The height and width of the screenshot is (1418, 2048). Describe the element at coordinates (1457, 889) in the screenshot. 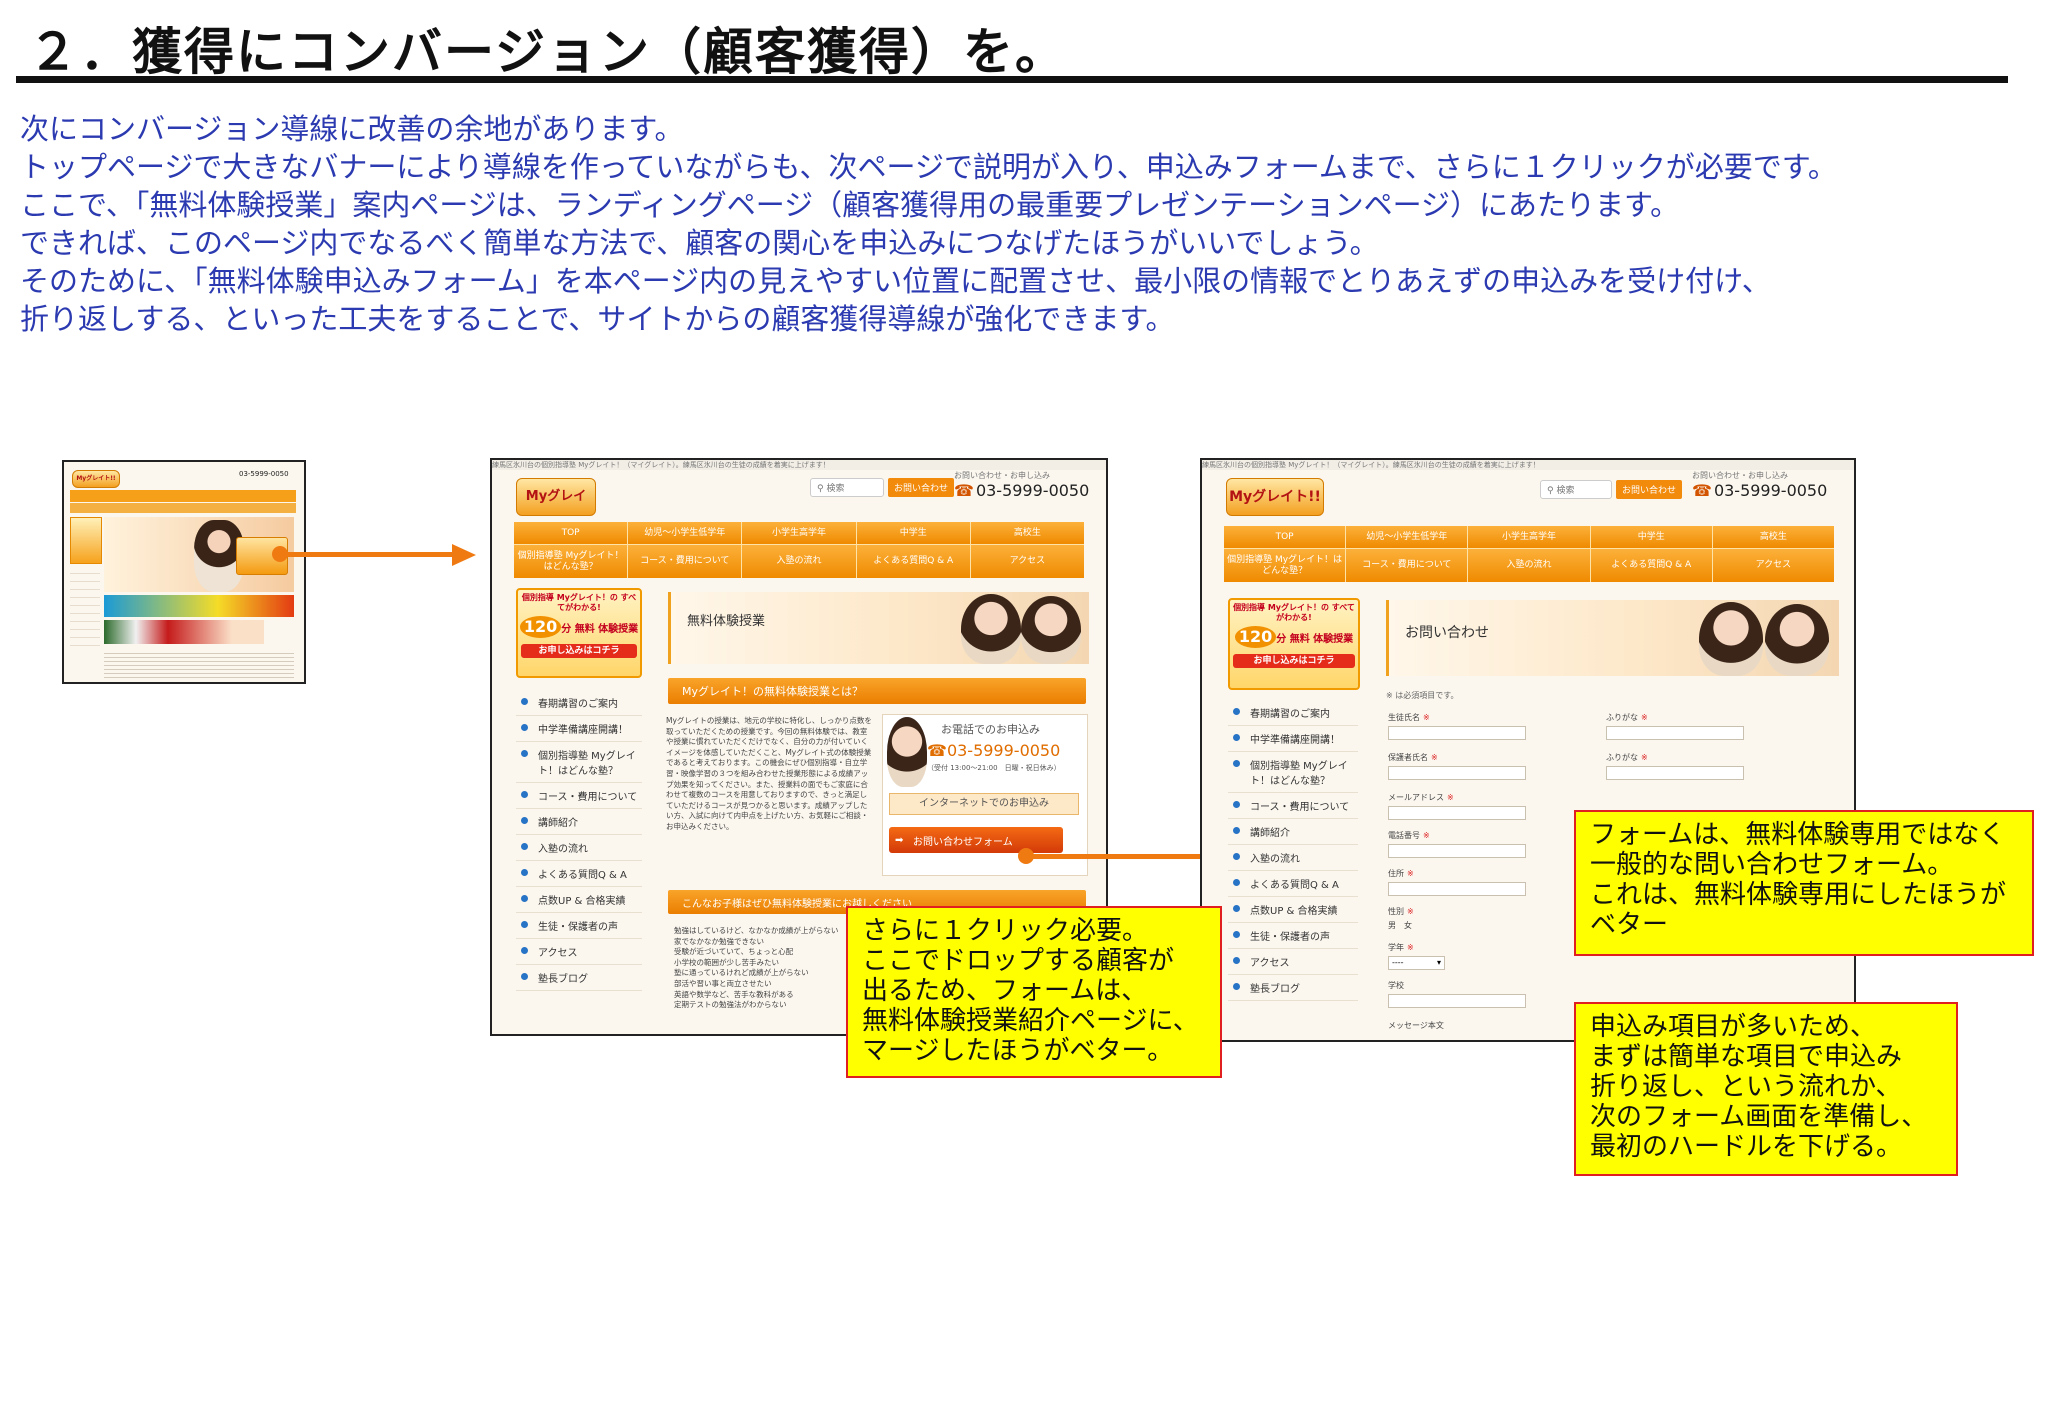

I see `address-field` at that location.